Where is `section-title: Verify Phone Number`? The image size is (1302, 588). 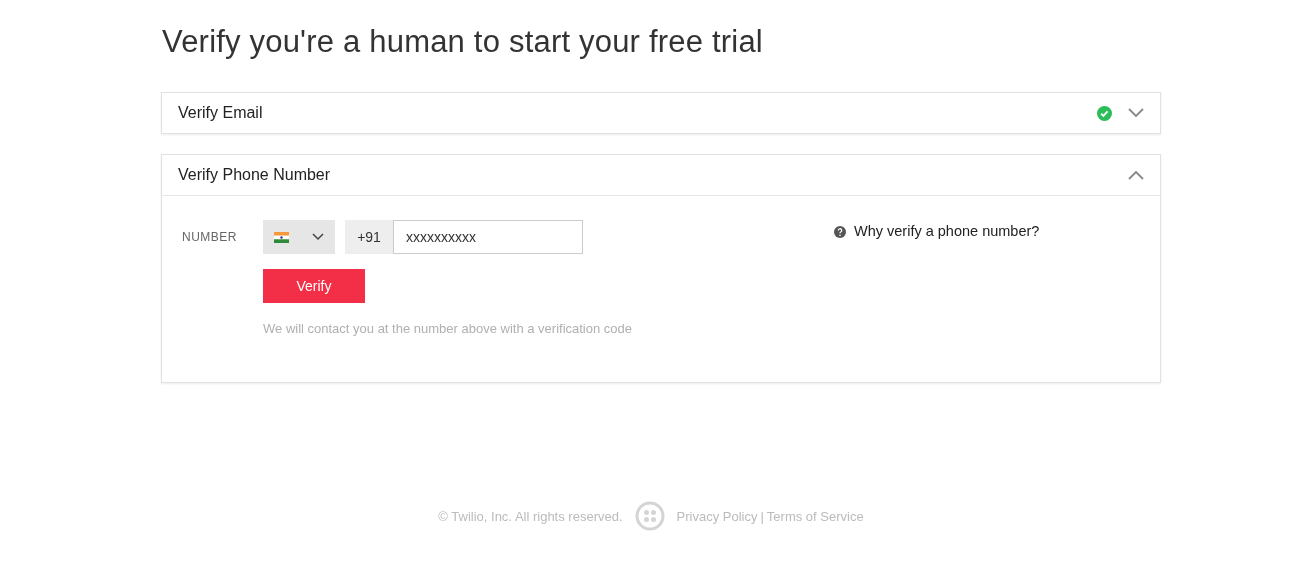
section-title: Verify Phone Number is located at coordinates (255, 175).